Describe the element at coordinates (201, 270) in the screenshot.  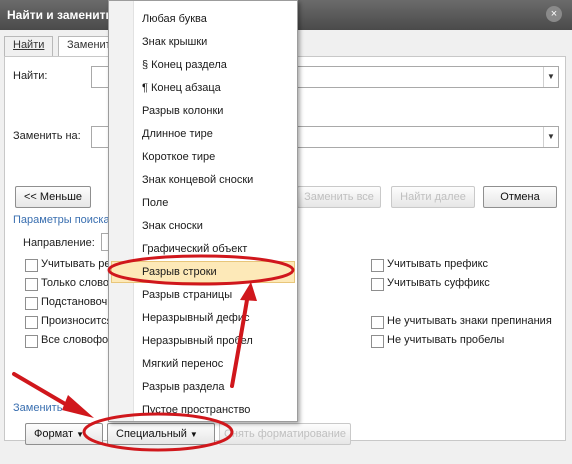
I see `highlight-ellipse` at that location.